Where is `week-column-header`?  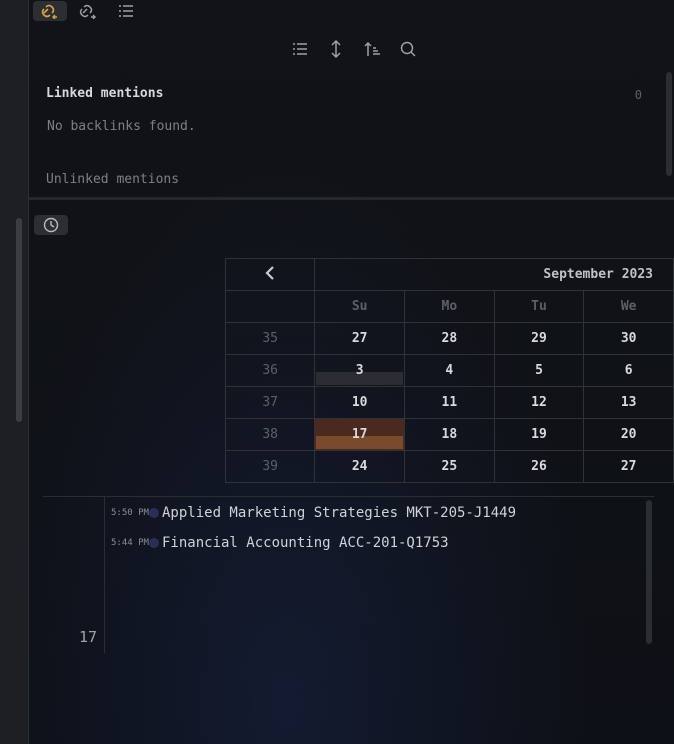 week-column-header is located at coordinates (270, 306).